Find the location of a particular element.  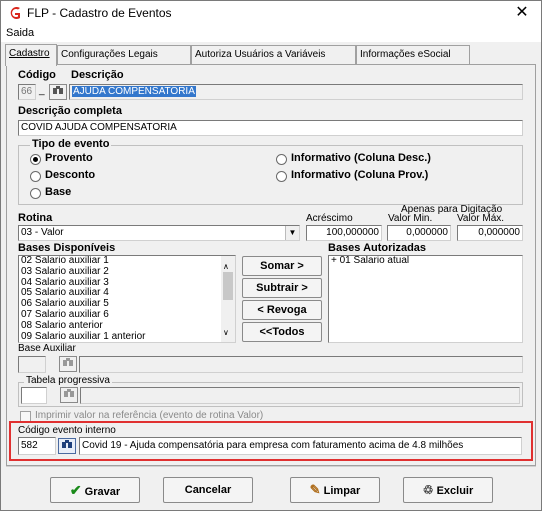

valor-max-label: Valor Máx. is located at coordinates (481, 218).